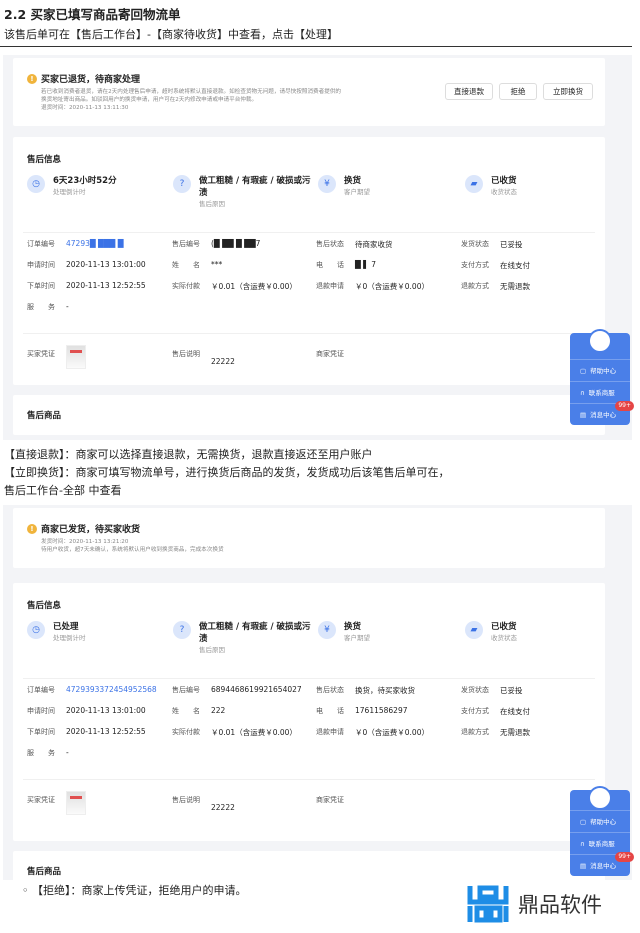 This screenshot has height=933, width=640. Describe the element at coordinates (85, 108) in the screenshot. I see `alert-line: 退货时间：2020-11-13 13:11:30` at that location.